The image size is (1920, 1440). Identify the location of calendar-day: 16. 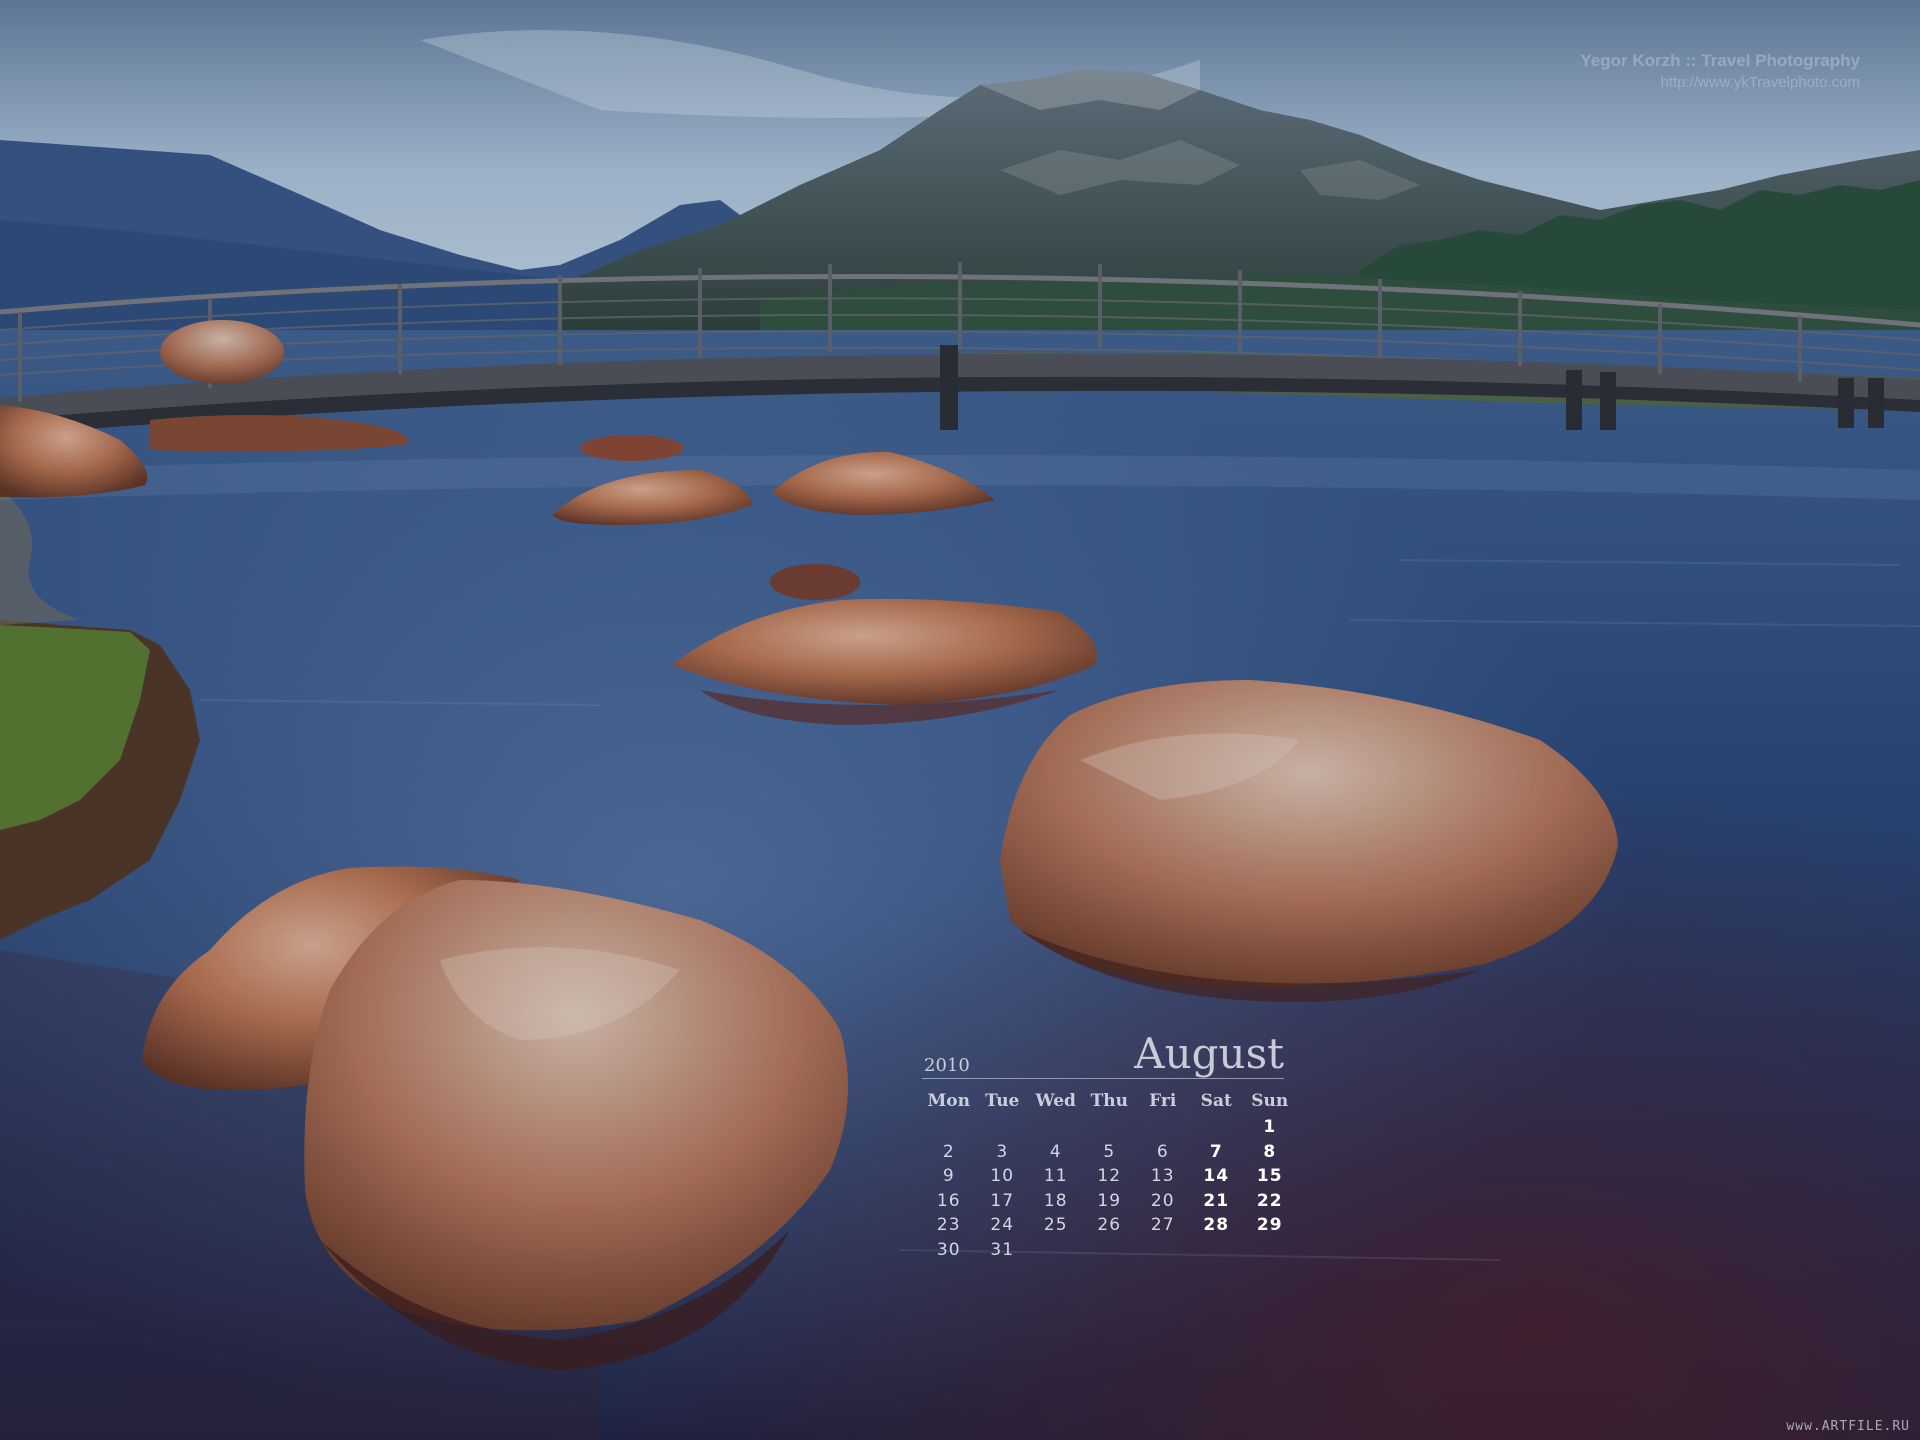
(948, 1200).